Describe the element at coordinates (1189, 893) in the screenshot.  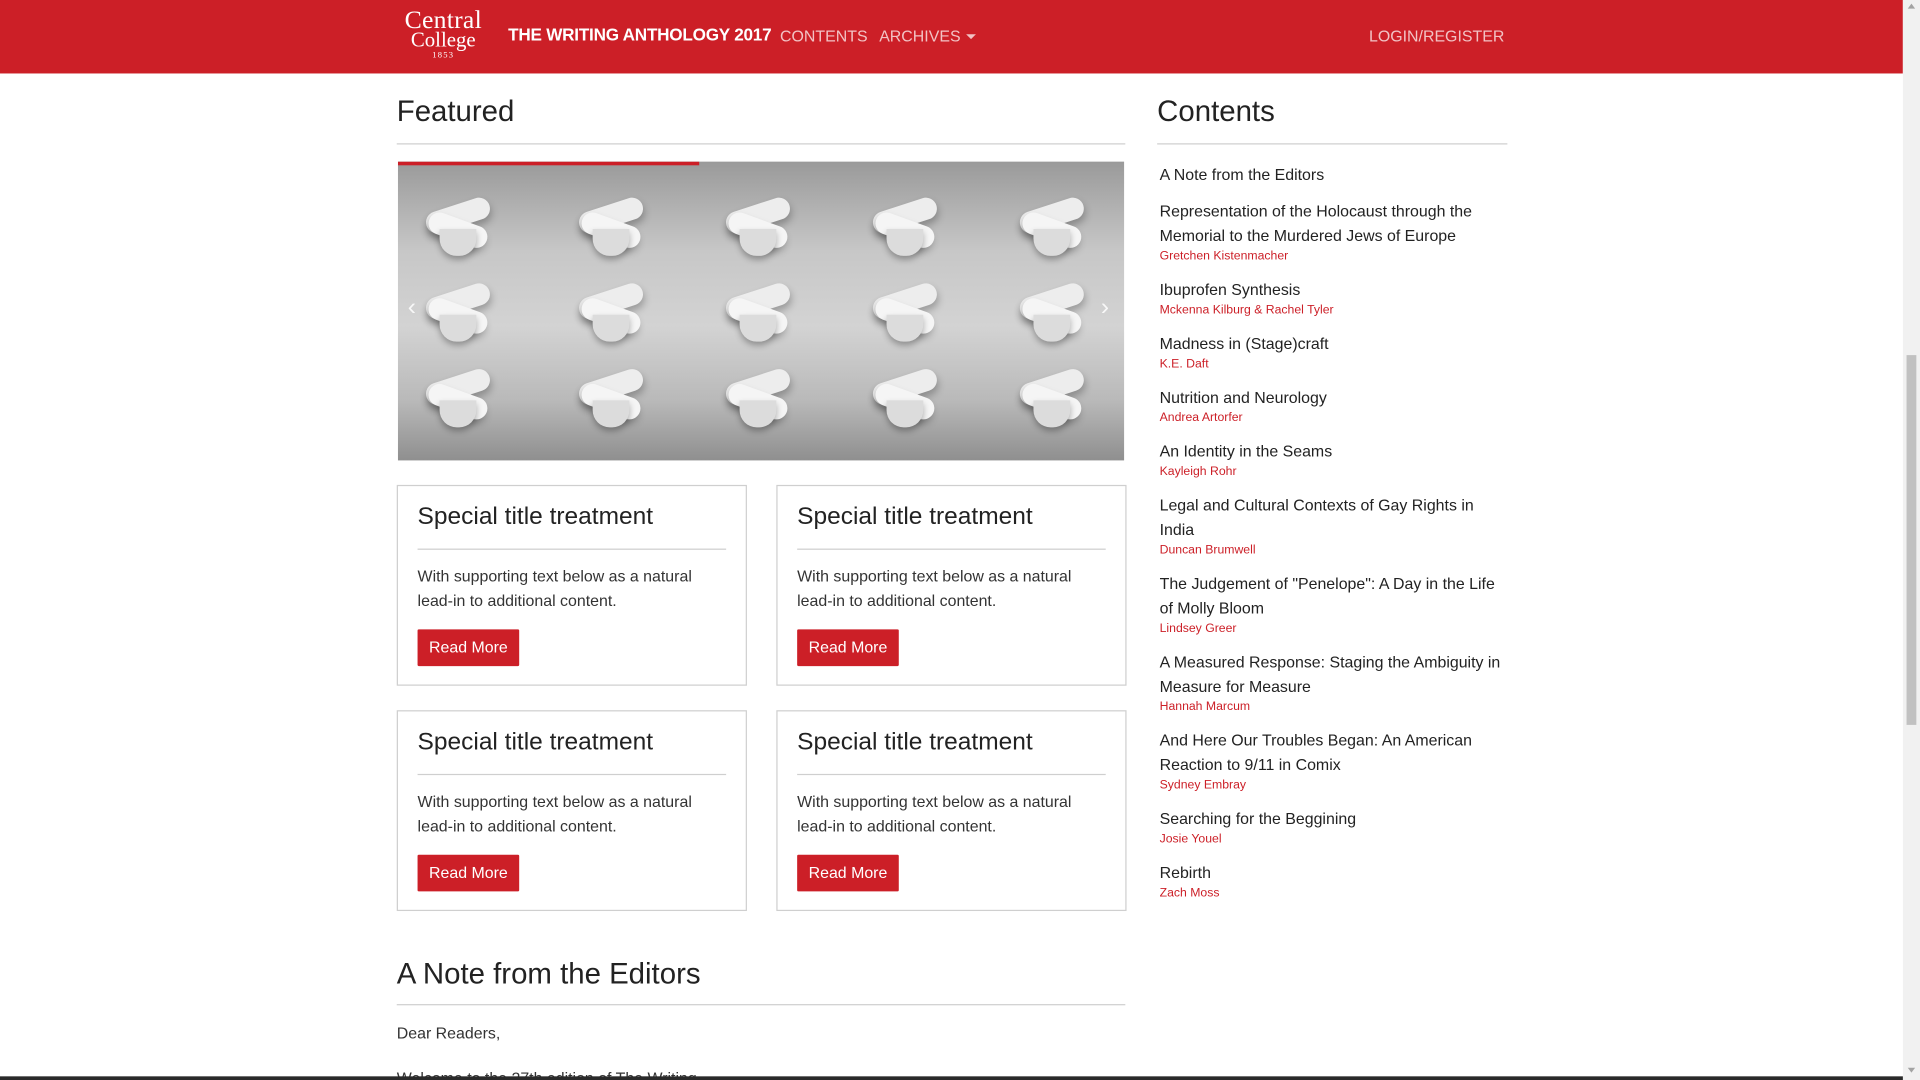
I see `contents-item-author: Zach Moss` at that location.